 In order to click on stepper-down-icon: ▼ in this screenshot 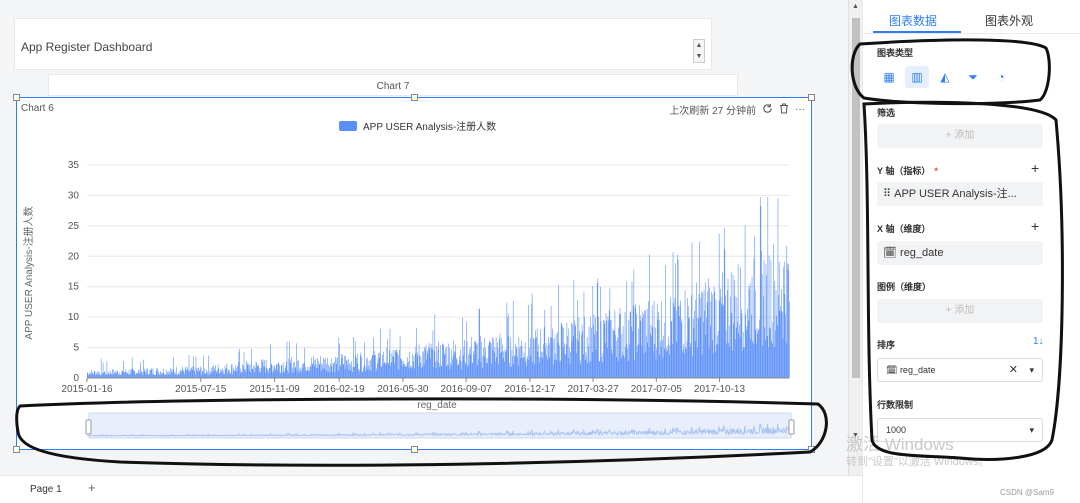, I will do `click(699, 56)`.